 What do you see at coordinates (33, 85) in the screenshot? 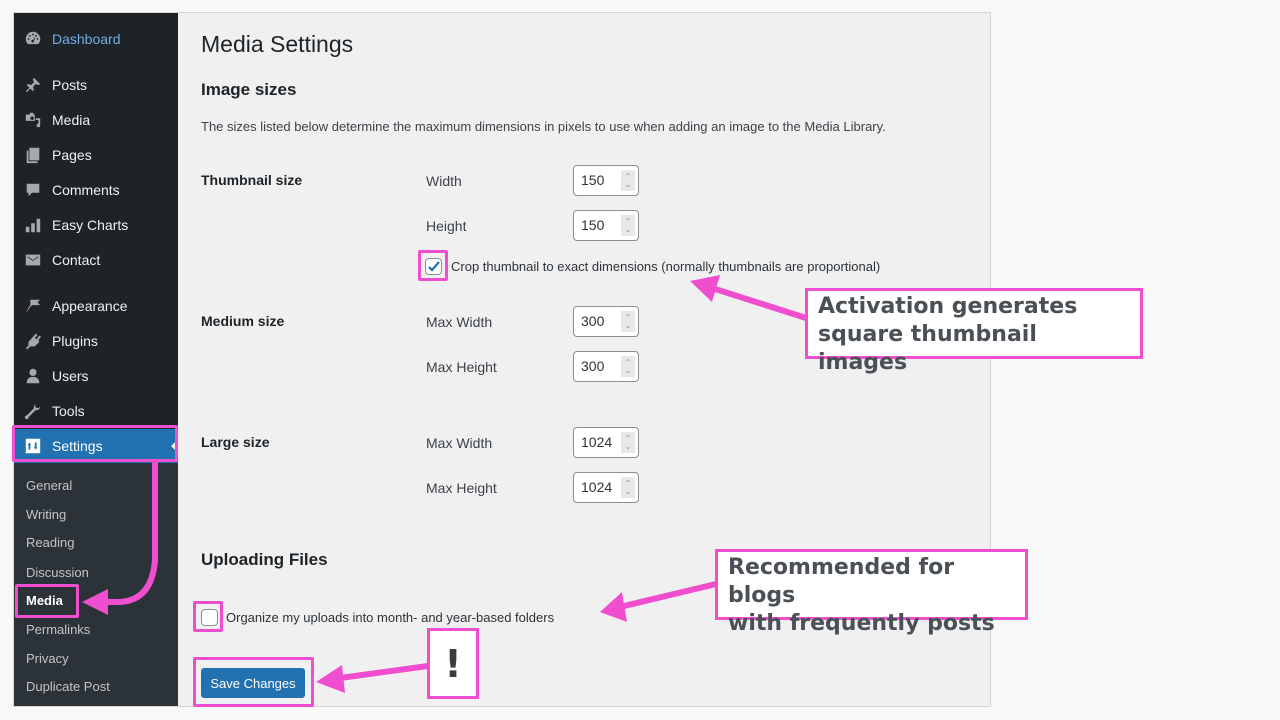
I see `pushpin-icon` at bounding box center [33, 85].